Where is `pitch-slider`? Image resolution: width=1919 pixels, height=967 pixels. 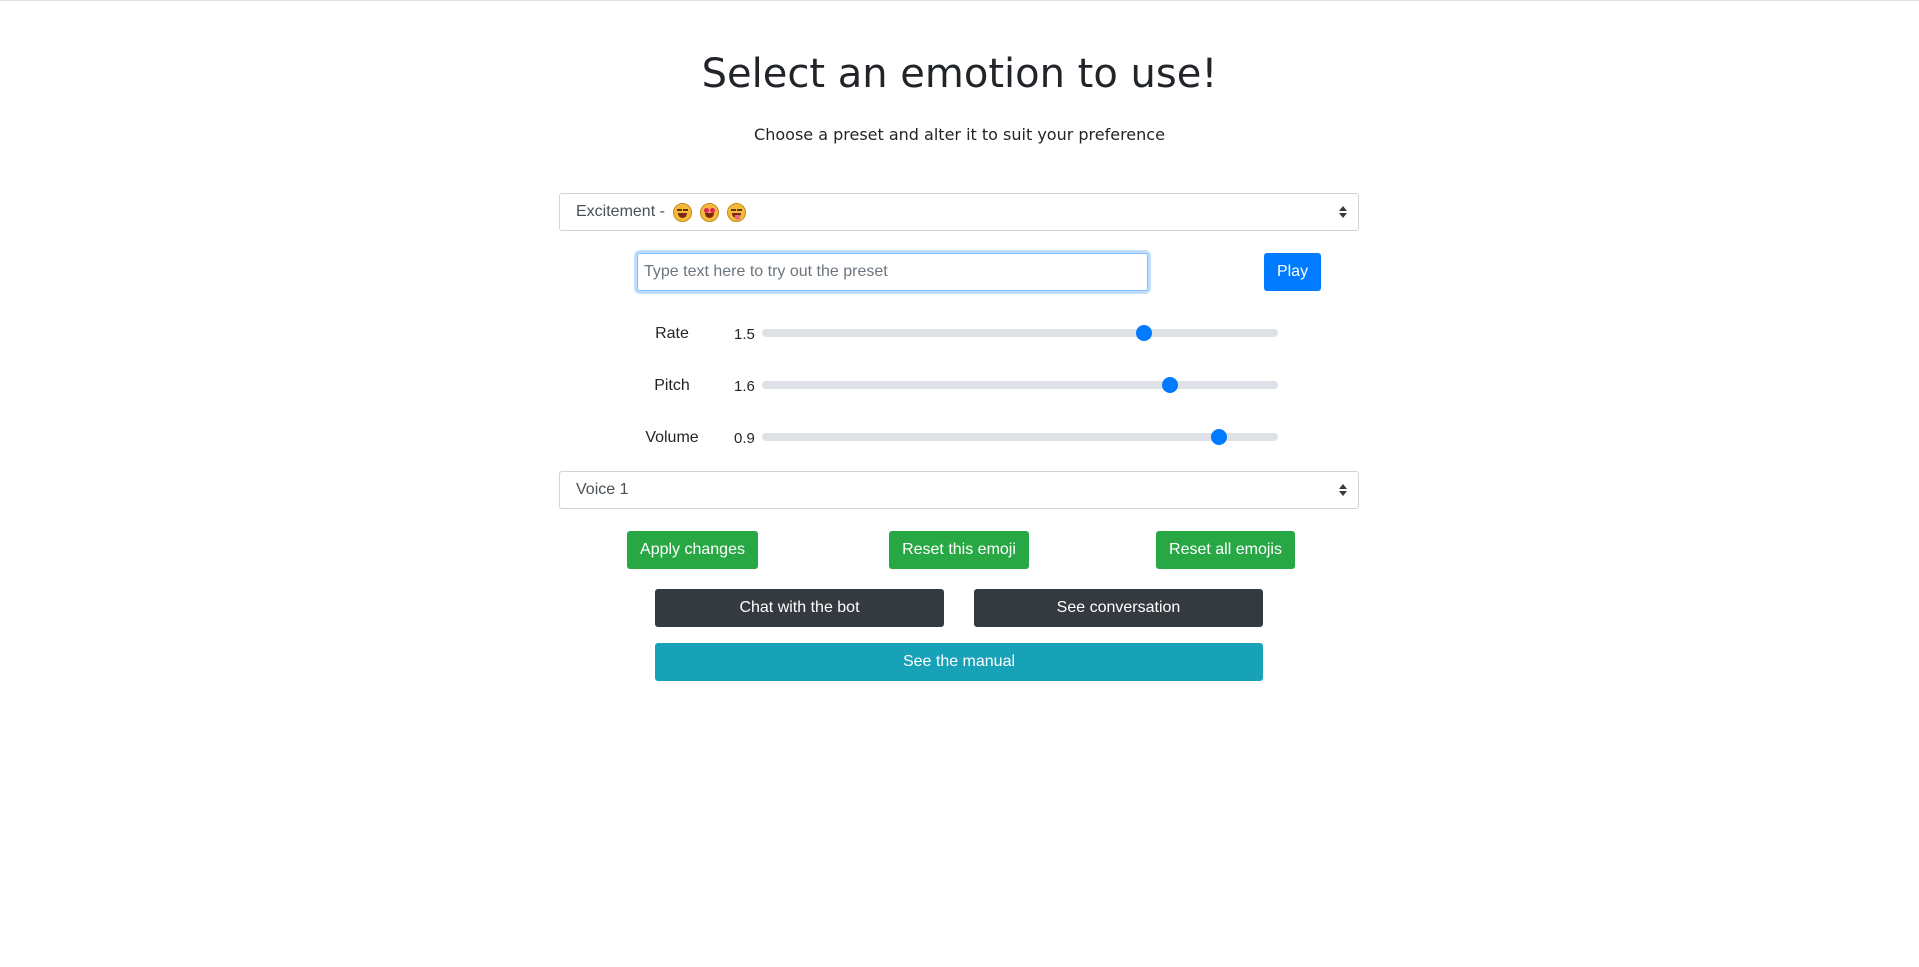
pitch-slider is located at coordinates (1020, 385).